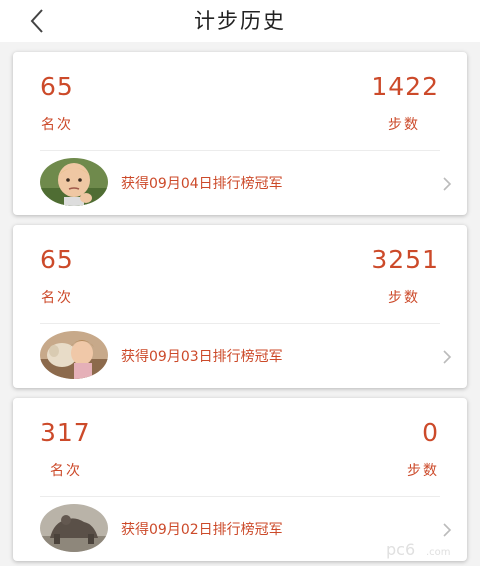  I want to click on champion-row: 获得09月03日排行榜冠军, so click(240, 356).